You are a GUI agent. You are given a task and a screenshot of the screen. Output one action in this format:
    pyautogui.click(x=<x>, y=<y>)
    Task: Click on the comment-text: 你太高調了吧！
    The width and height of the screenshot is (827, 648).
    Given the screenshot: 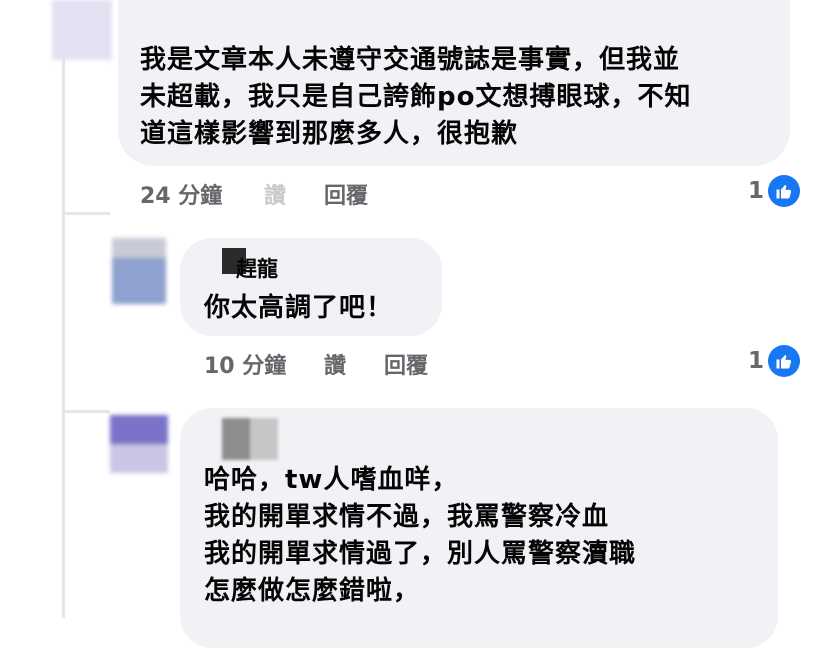 What is the action you would take?
    pyautogui.click(x=298, y=308)
    